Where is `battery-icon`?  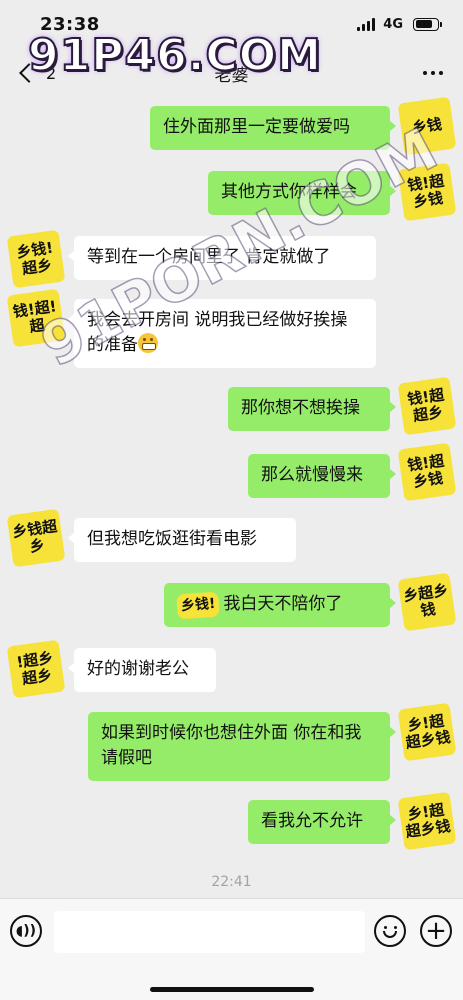 battery-icon is located at coordinates (427, 24).